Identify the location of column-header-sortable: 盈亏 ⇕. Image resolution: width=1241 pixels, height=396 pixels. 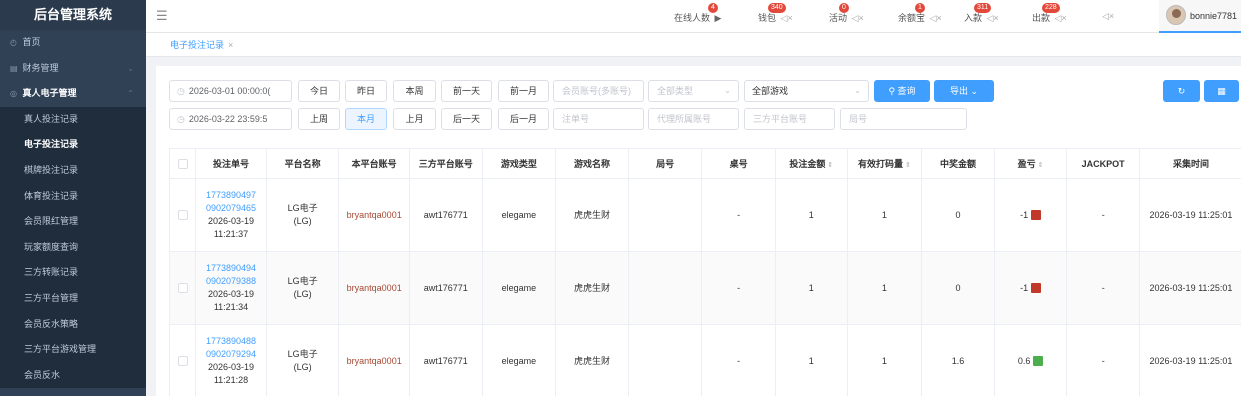
(1030, 163).